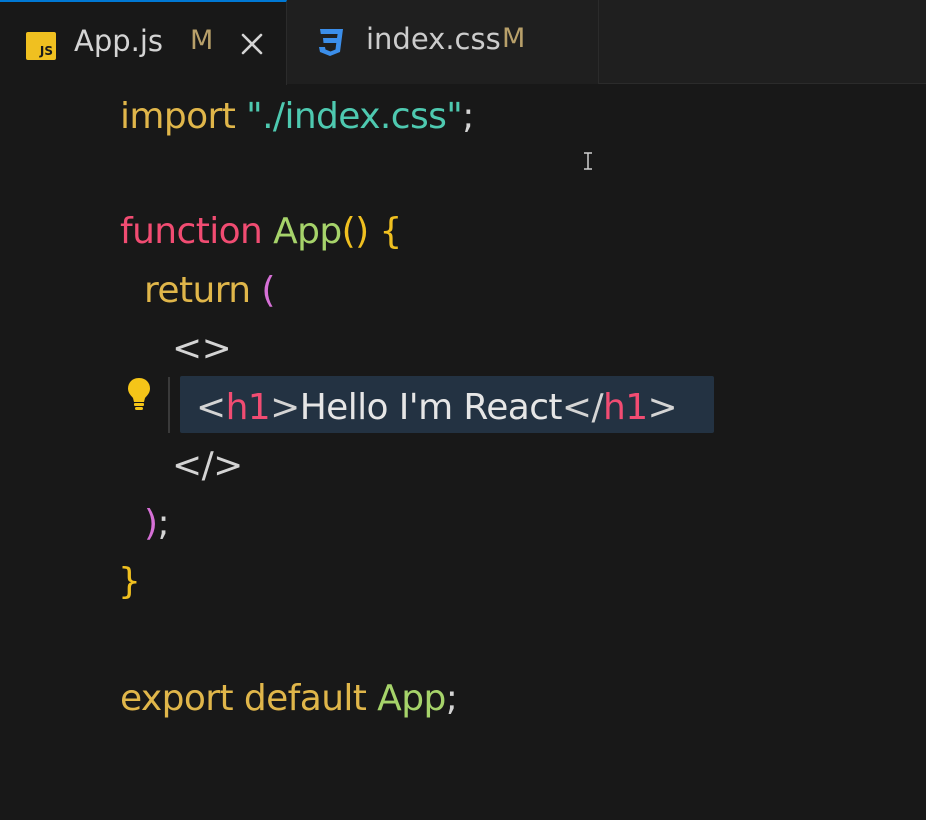 This screenshot has width=926, height=820. What do you see at coordinates (178, 116) in the screenshot?
I see `keyword-import: import` at bounding box center [178, 116].